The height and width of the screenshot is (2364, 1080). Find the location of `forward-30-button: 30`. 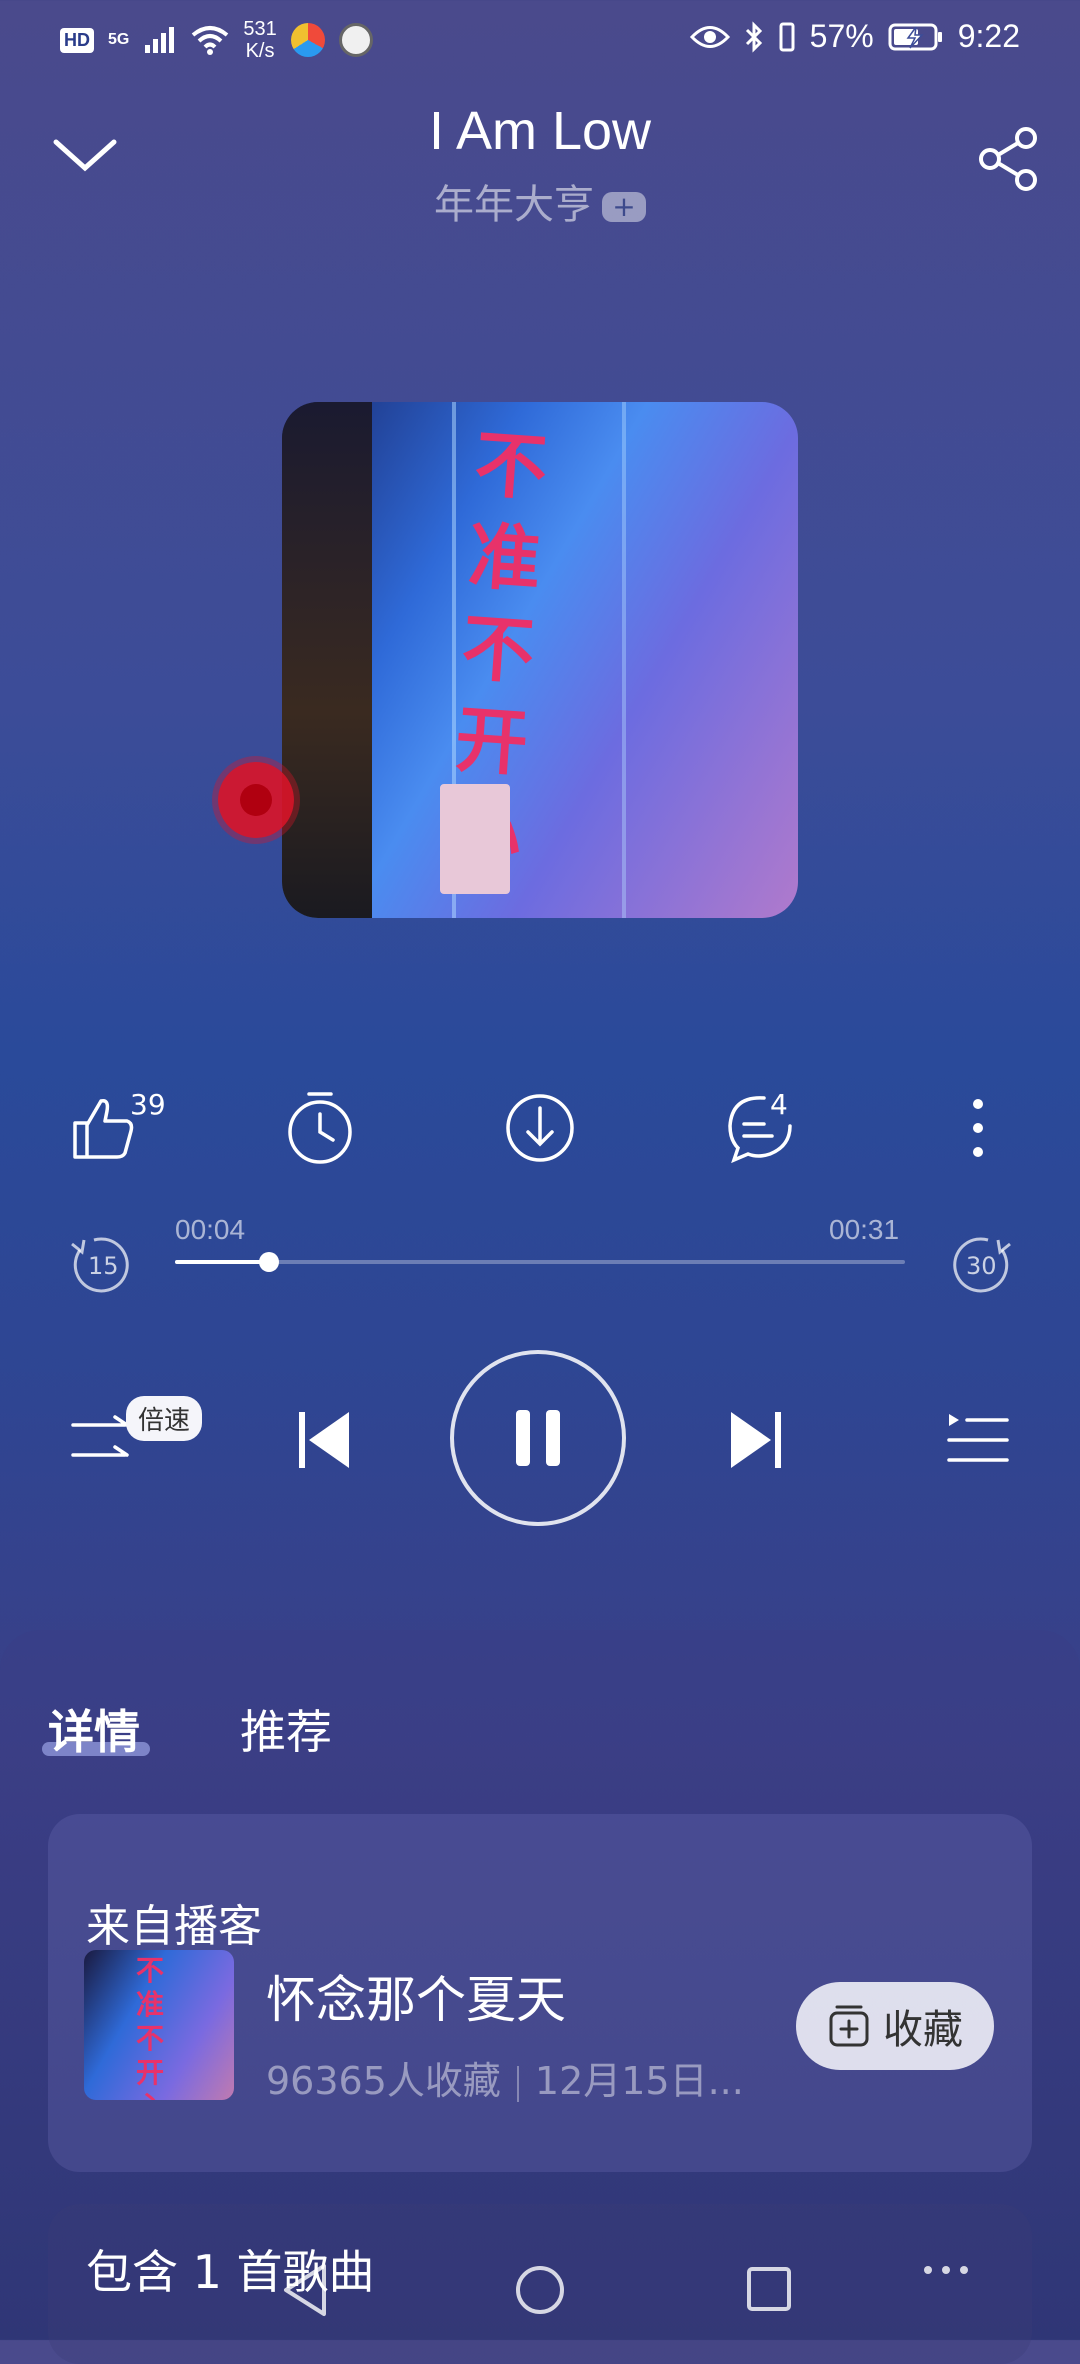

forward-30-button: 30 is located at coordinates (981, 1265).